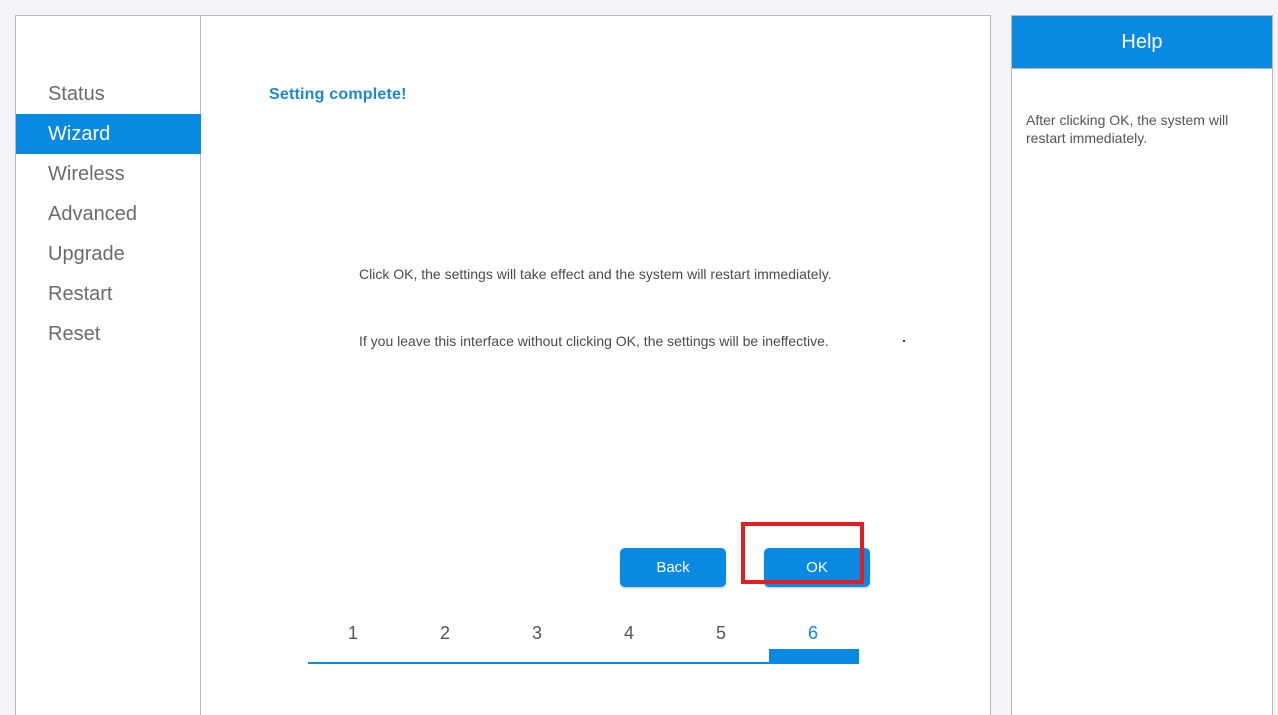 This screenshot has width=1278, height=715. Describe the element at coordinates (108, 134) in the screenshot. I see `sidebar-item-wizard: Wizard` at that location.